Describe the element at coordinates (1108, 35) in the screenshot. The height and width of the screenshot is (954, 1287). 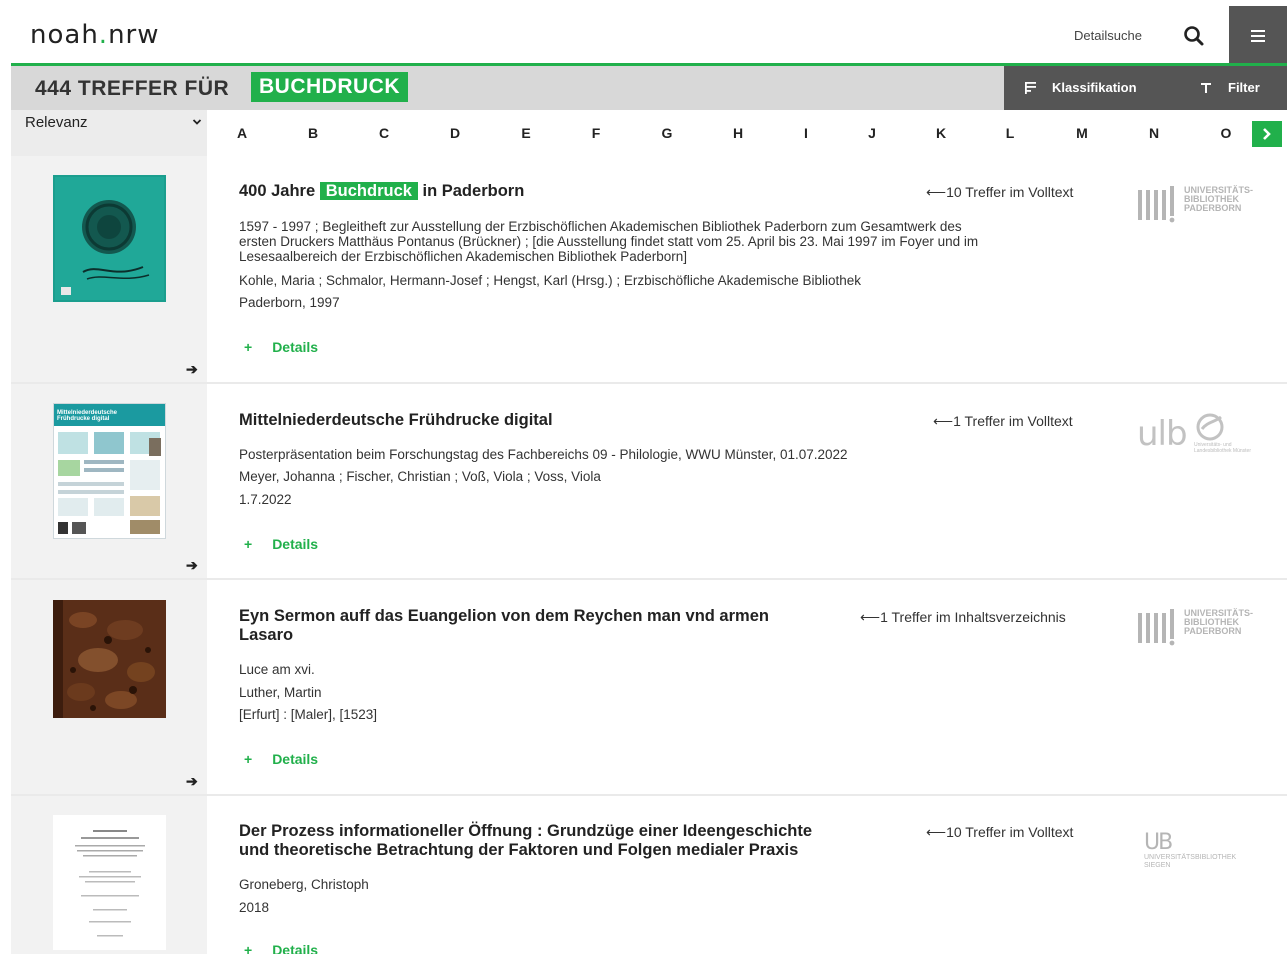
I see `detailsuche-link: Detailsuche` at that location.